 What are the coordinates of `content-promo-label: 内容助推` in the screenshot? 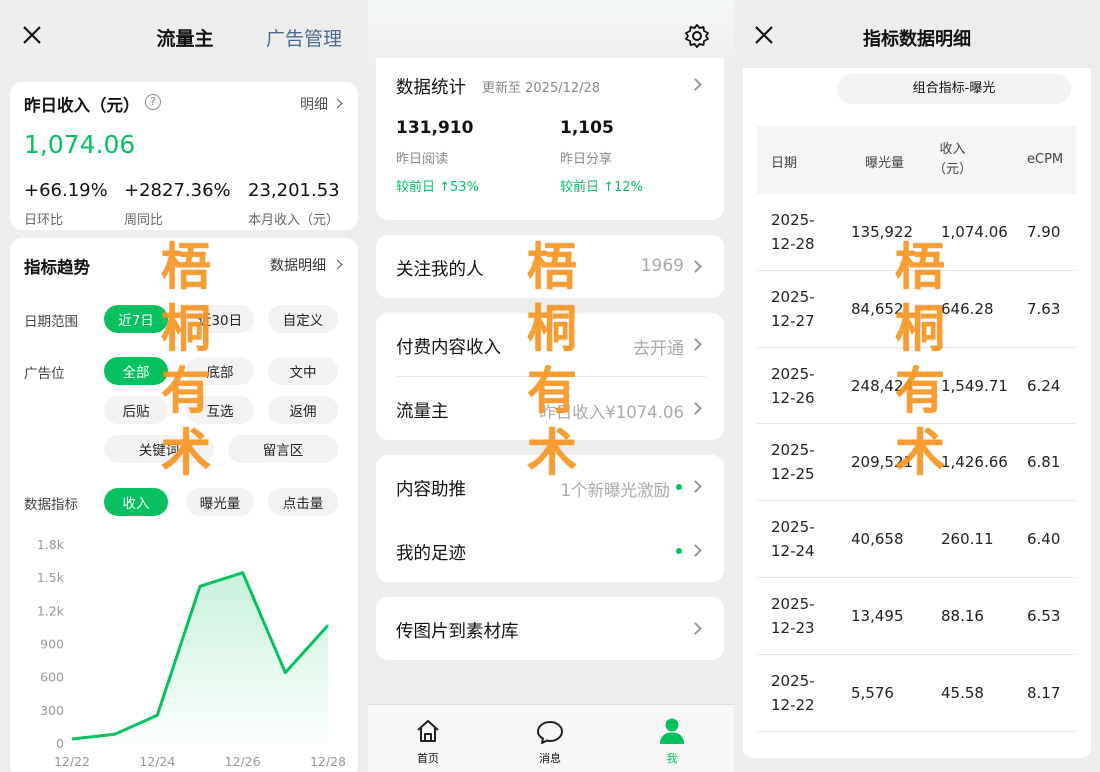 It's located at (431, 490).